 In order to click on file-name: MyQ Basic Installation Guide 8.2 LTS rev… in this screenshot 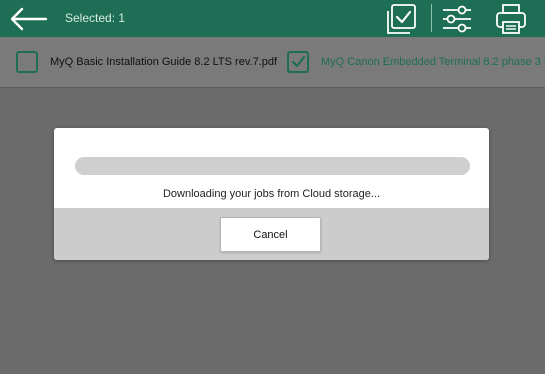, I will do `click(164, 62)`.